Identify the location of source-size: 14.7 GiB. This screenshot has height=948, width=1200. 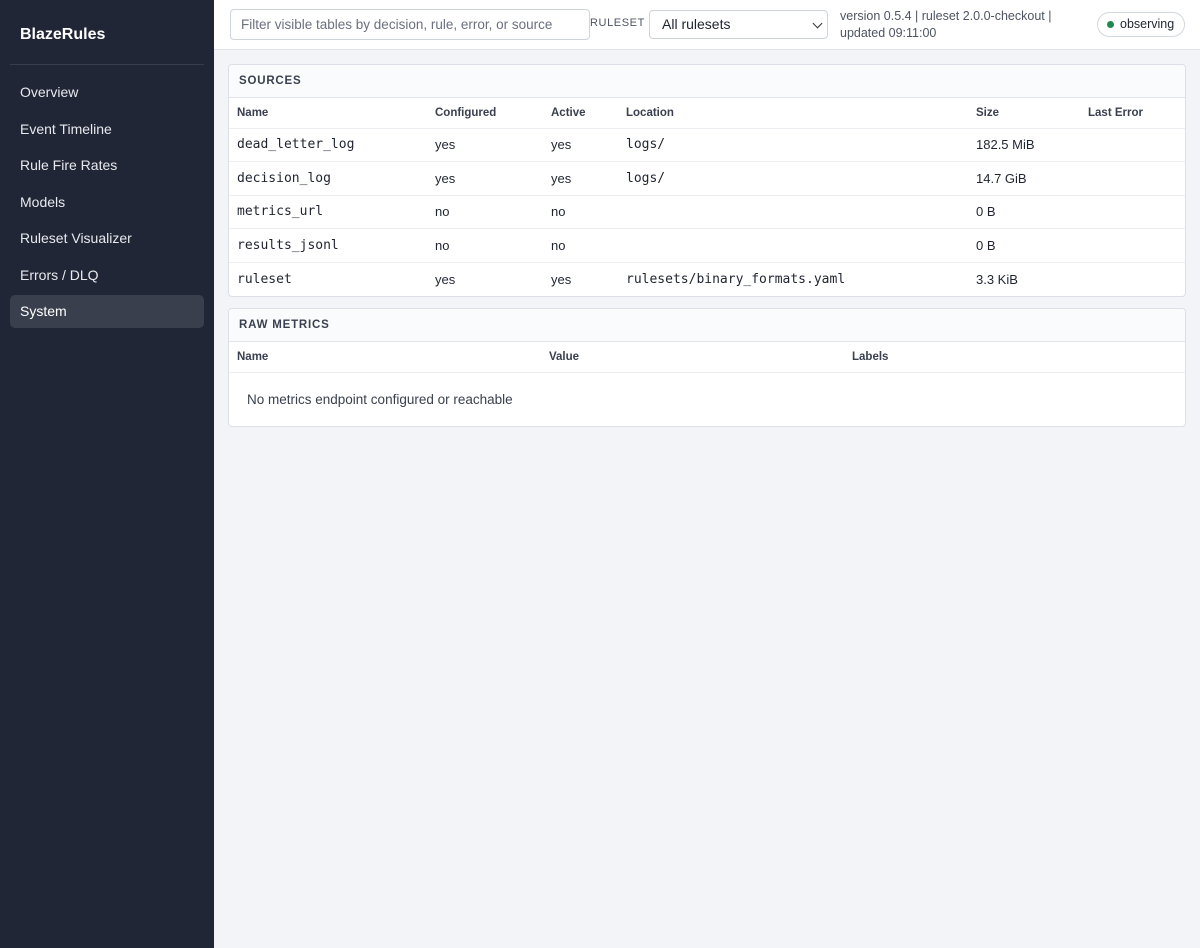
(1024, 178).